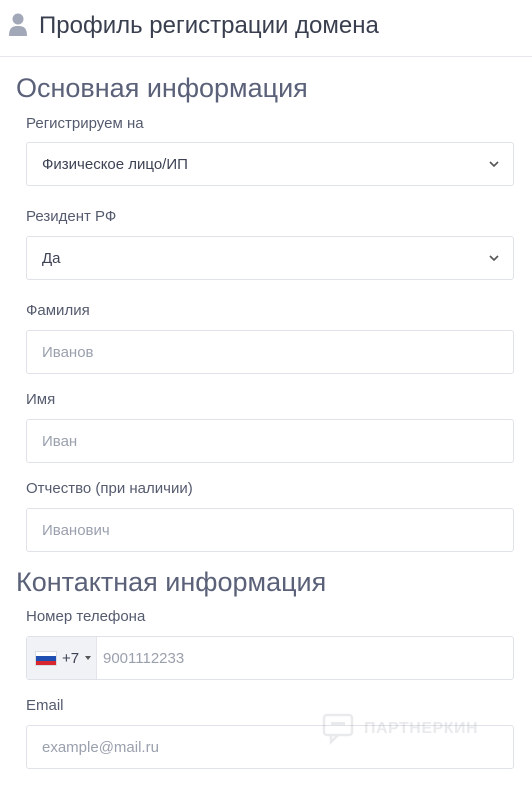  What do you see at coordinates (45, 705) in the screenshot?
I see `email-label: Email` at bounding box center [45, 705].